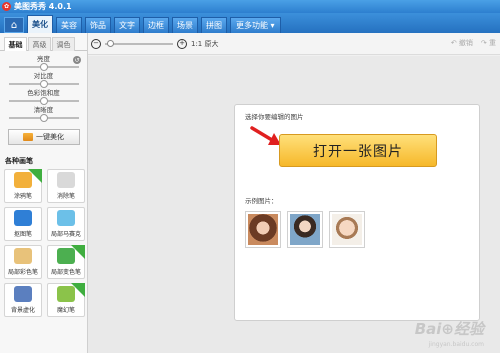 This screenshot has width=500, height=353. Describe the element at coordinates (43, 93) in the screenshot. I see `saturation-label: 色彩饱和度` at that location.